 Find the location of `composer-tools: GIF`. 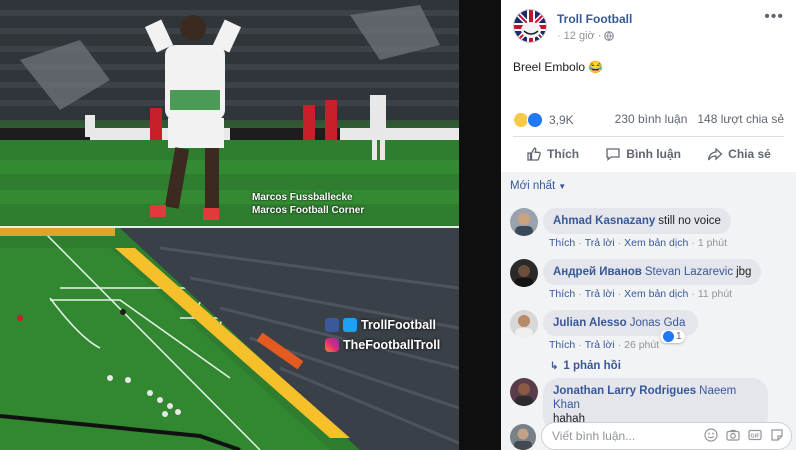

composer-tools: GIF is located at coordinates (744, 435).